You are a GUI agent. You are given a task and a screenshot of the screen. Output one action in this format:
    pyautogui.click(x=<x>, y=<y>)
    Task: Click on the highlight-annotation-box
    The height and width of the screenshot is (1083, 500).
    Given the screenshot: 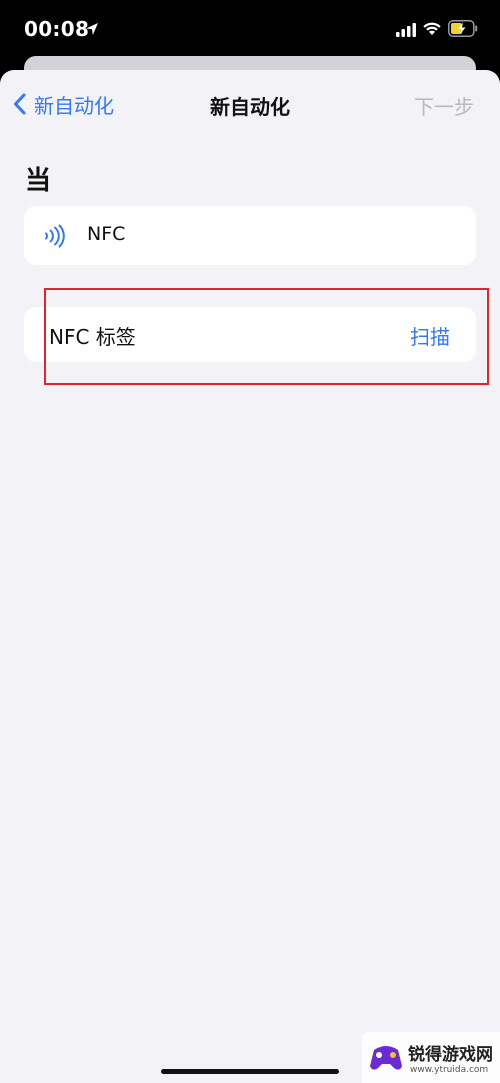 What is the action you would take?
    pyautogui.click(x=266, y=336)
    